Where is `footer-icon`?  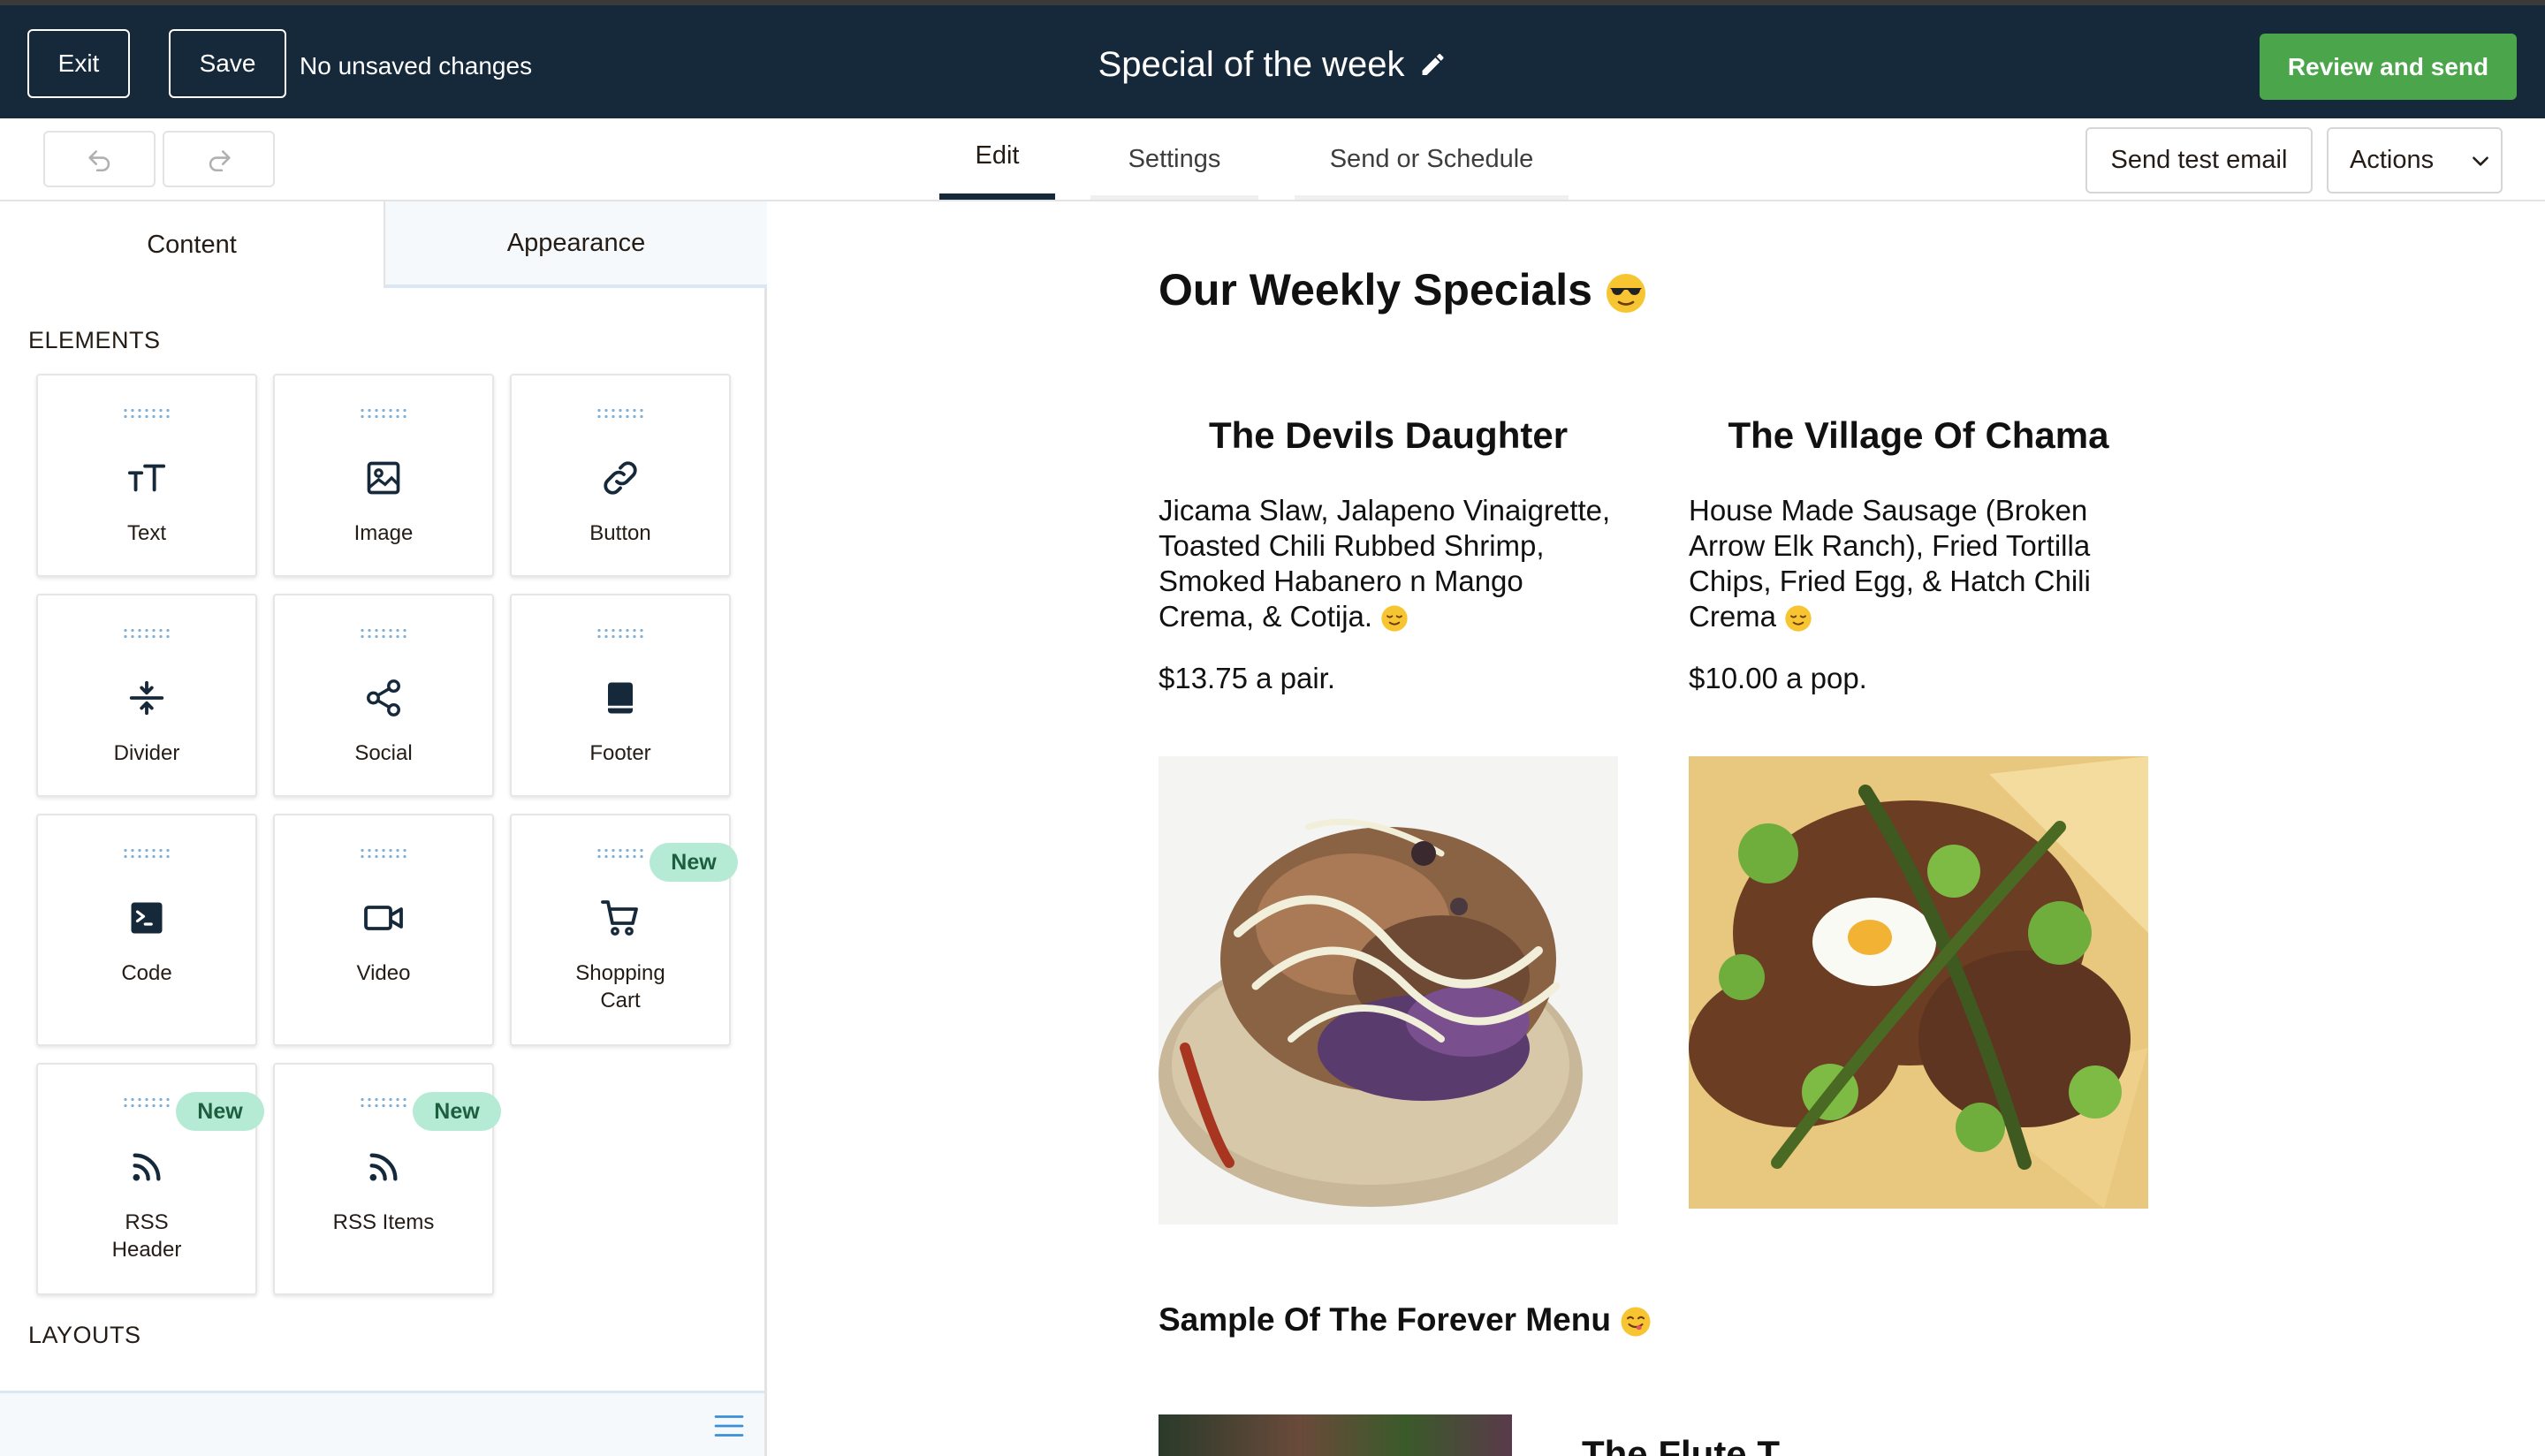
footer-icon is located at coordinates (620, 698).